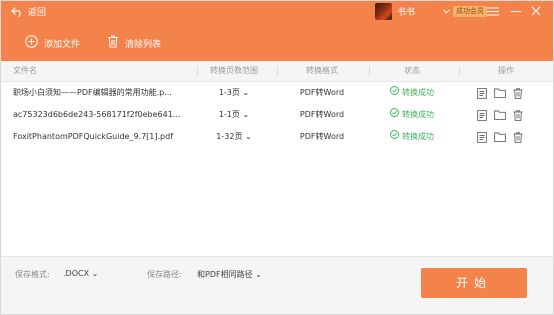 This screenshot has width=554, height=315. I want to click on save-format-label: 保存格式:, so click(32, 274).